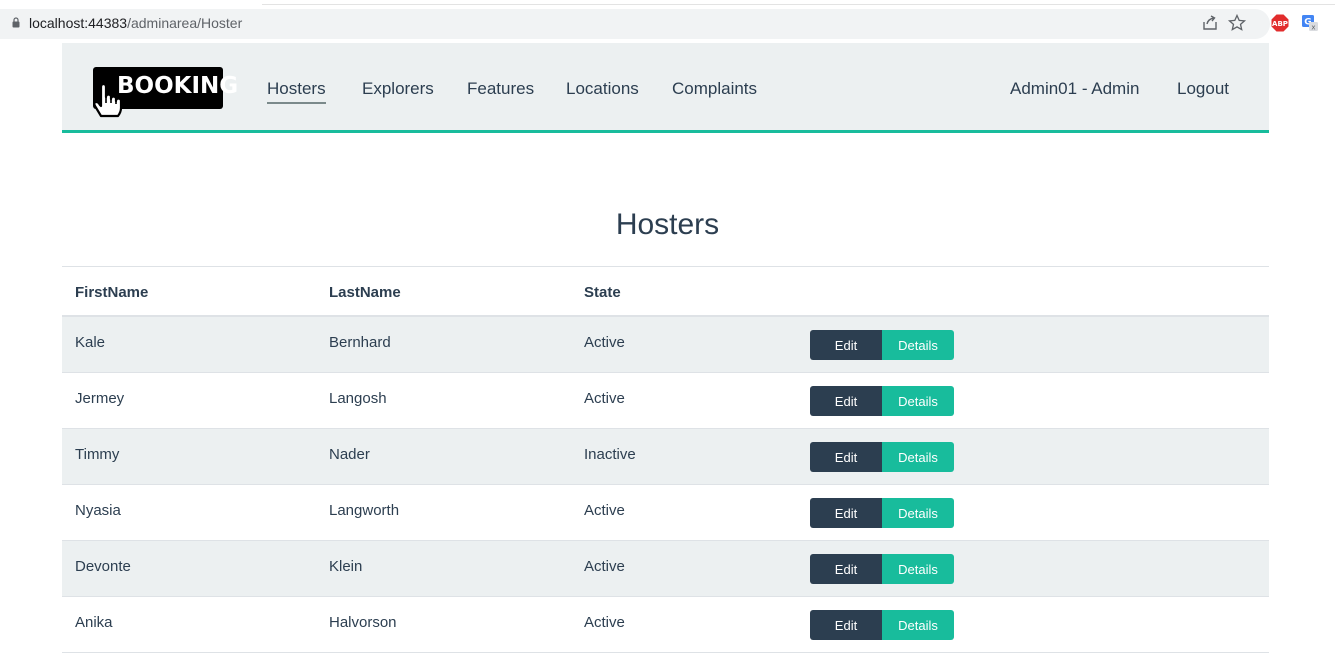 The width and height of the screenshot is (1335, 653). What do you see at coordinates (360, 342) in the screenshot?
I see `cell-lastname: Bernhard` at bounding box center [360, 342].